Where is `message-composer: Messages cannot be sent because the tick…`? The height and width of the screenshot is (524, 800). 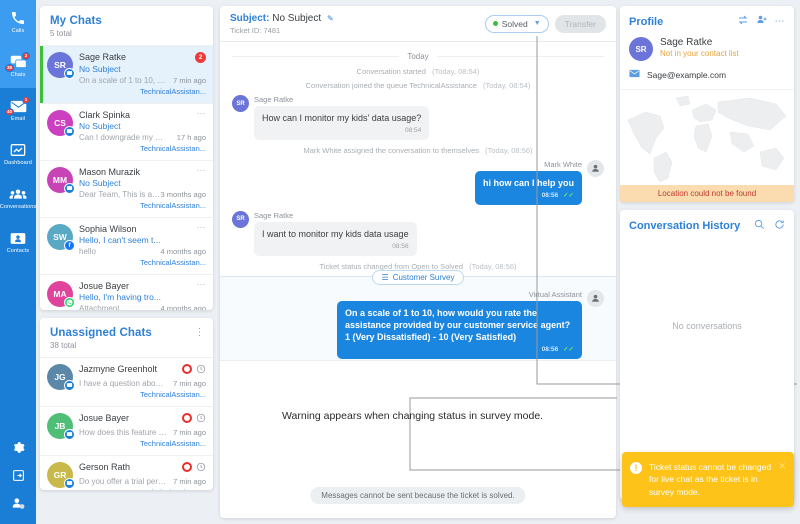
message-composer: Messages cannot be sent because the tick… is located at coordinates (418, 439).